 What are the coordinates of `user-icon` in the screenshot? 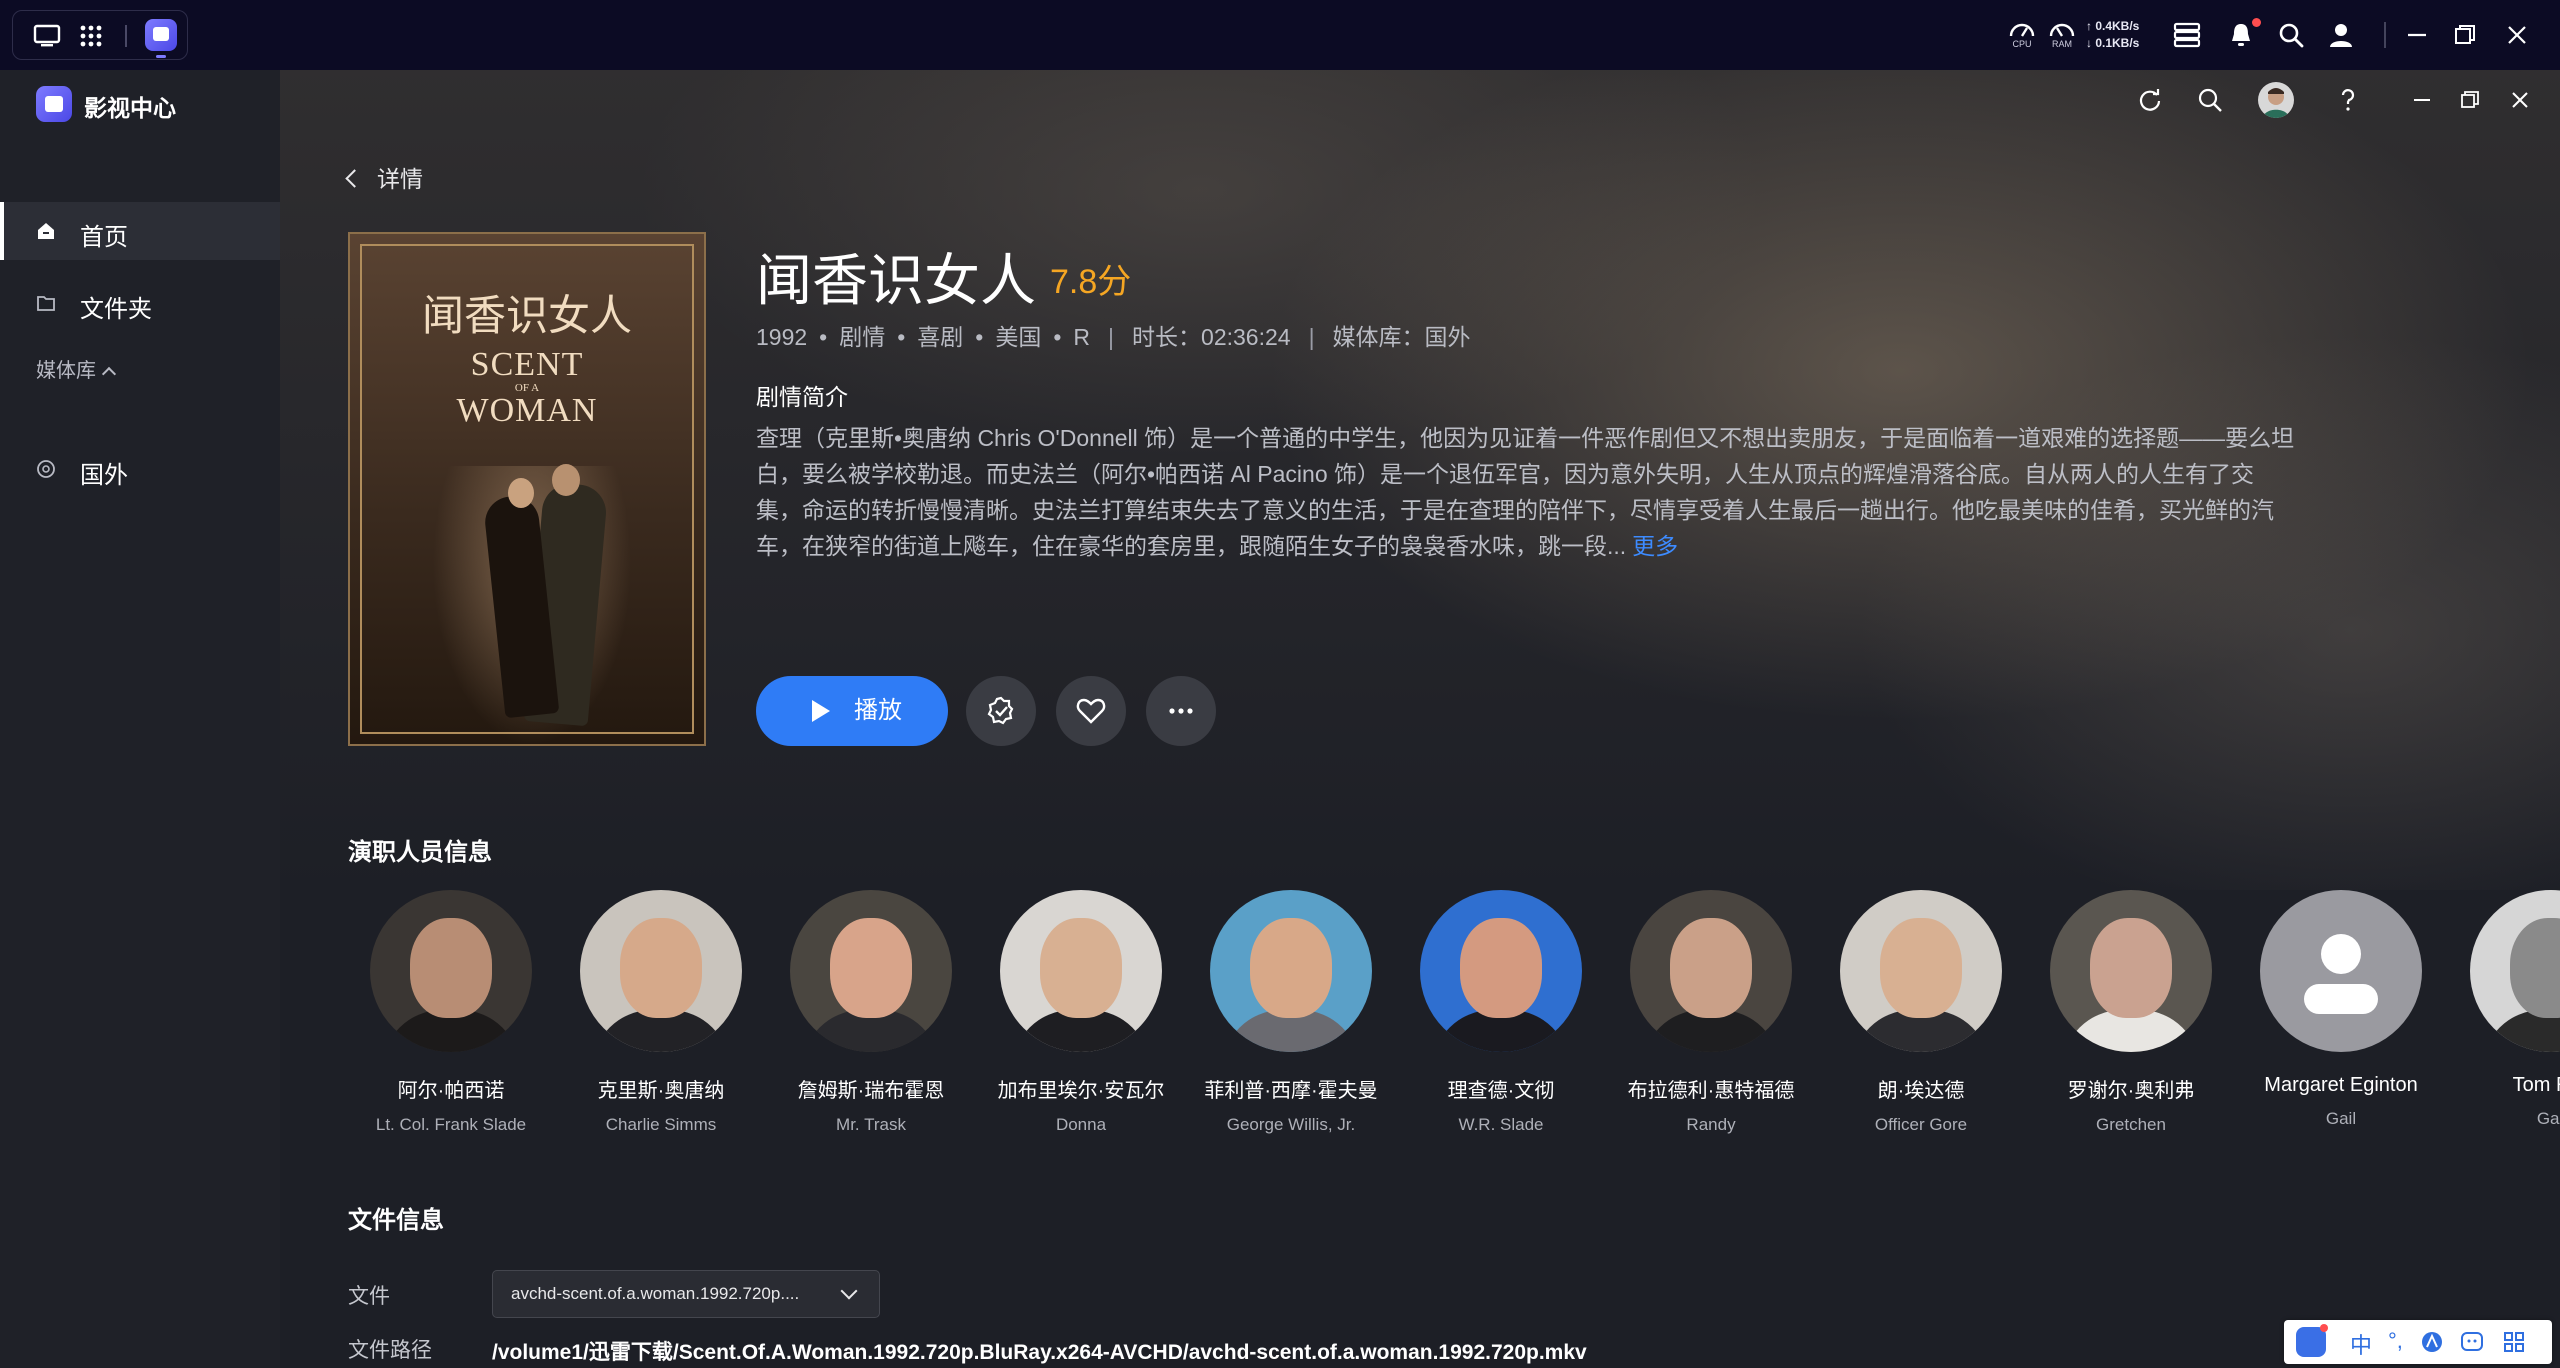 It's located at (2341, 35).